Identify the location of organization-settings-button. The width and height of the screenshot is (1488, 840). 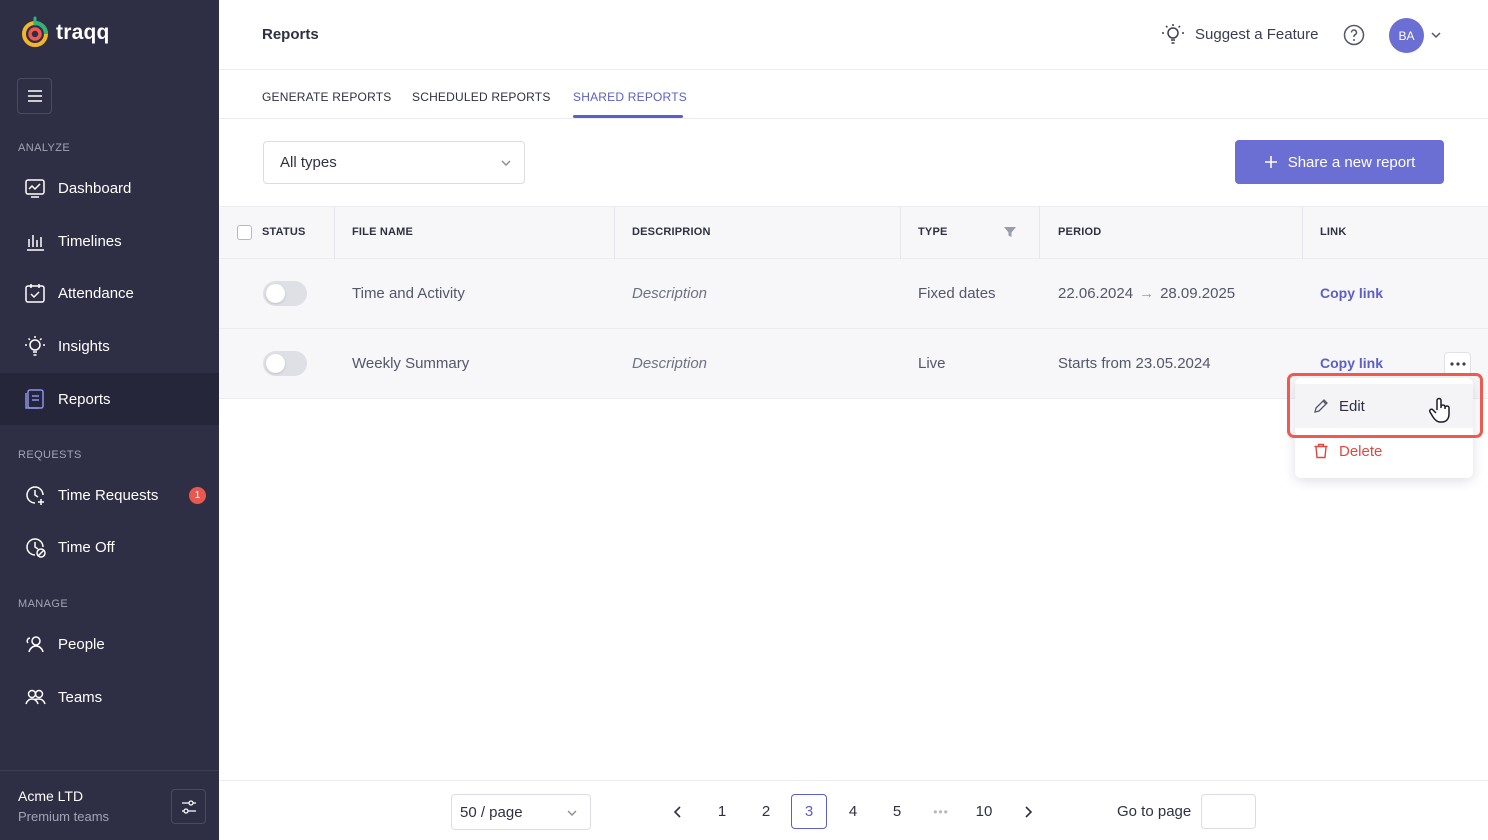
(188, 806).